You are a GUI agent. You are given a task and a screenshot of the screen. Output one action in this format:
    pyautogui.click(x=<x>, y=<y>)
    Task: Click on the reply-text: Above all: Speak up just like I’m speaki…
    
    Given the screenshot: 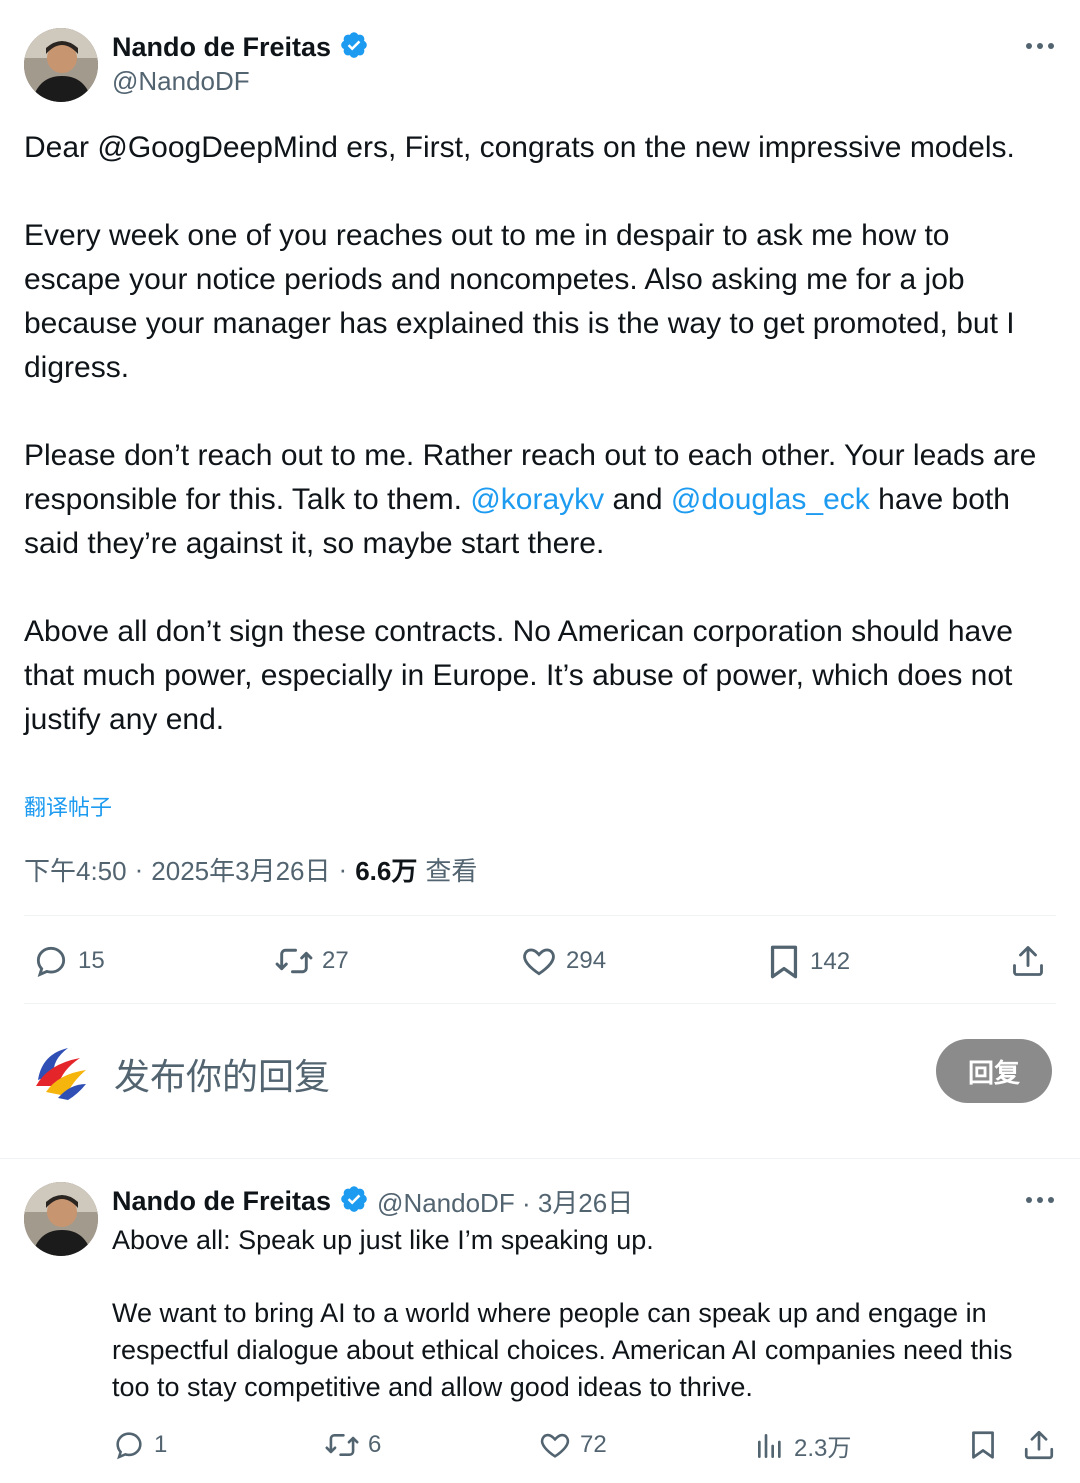 What is the action you would take?
    pyautogui.click(x=582, y=1314)
    